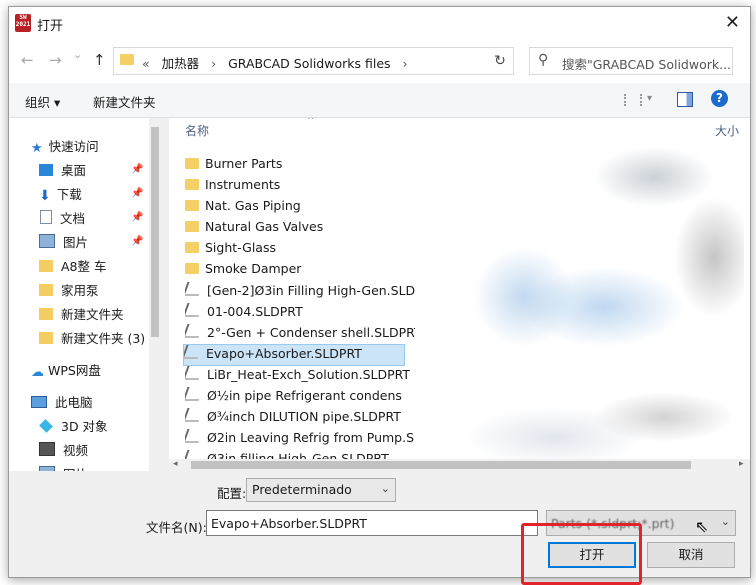  I want to click on file-row: Ø¾inch DILUTION pipe.SLDPRT, so click(300, 418).